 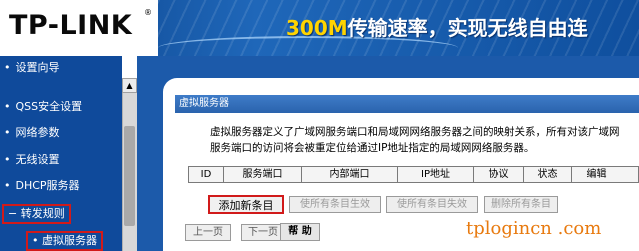 What do you see at coordinates (208, 232) in the screenshot?
I see `prev-page-button: 上一页` at bounding box center [208, 232].